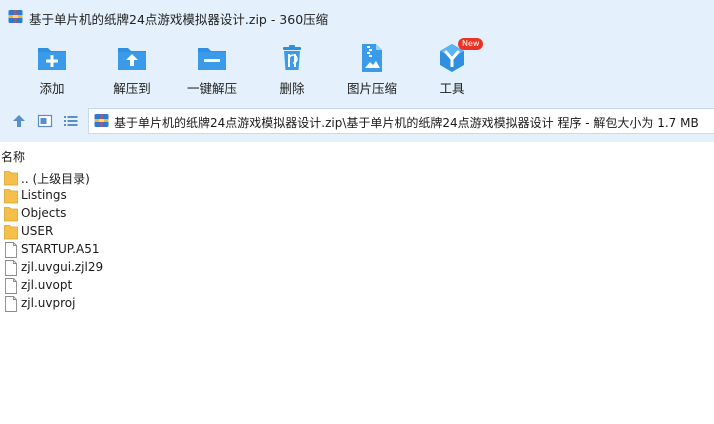 The image size is (714, 424). Describe the element at coordinates (52, 88) in the screenshot. I see `add-button-label: 添加` at that location.